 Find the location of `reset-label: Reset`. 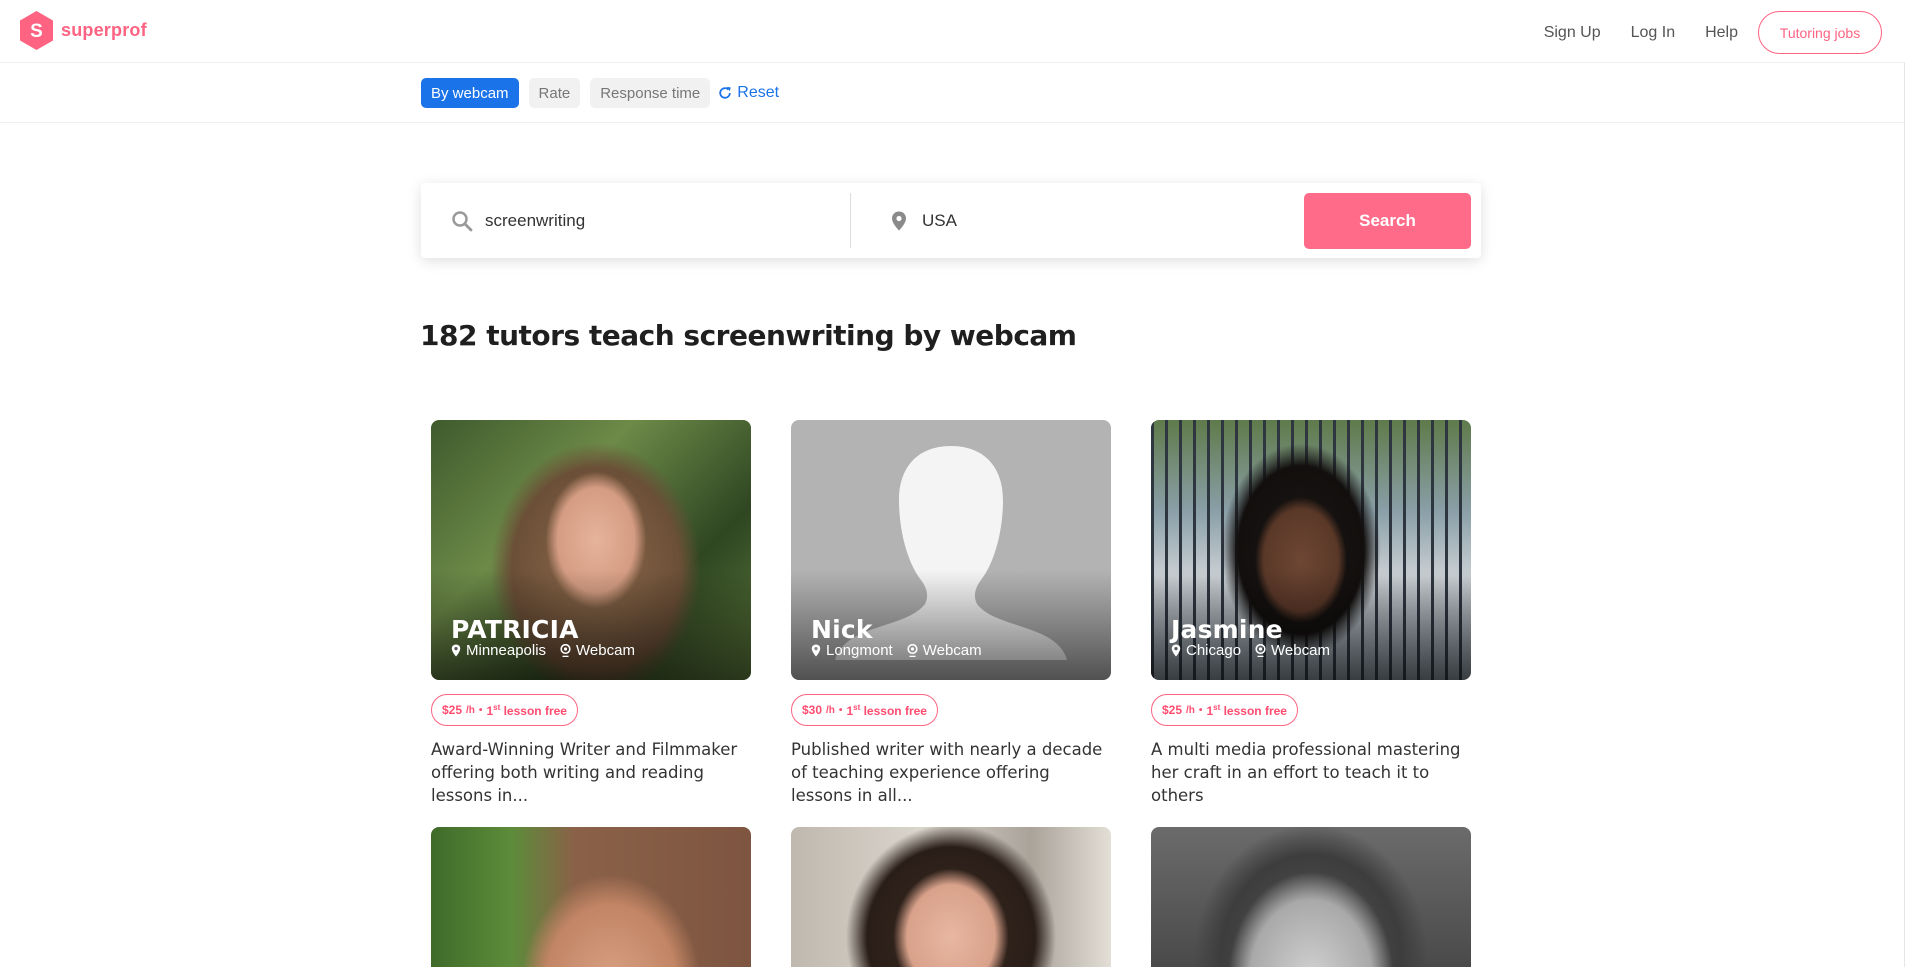

reset-label: Reset is located at coordinates (758, 92).